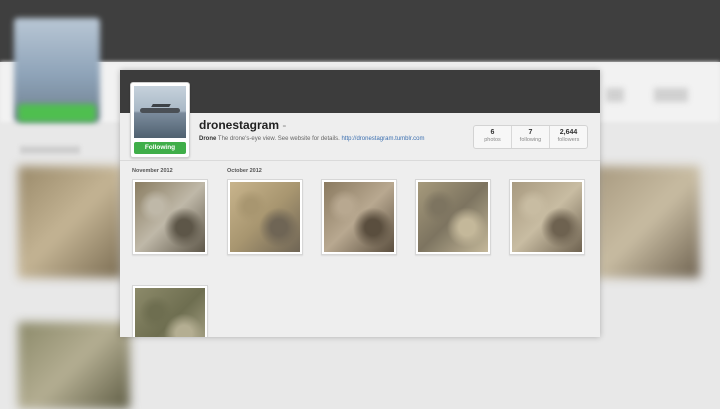 The height and width of the screenshot is (409, 720). I want to click on following-button: Following, so click(160, 148).